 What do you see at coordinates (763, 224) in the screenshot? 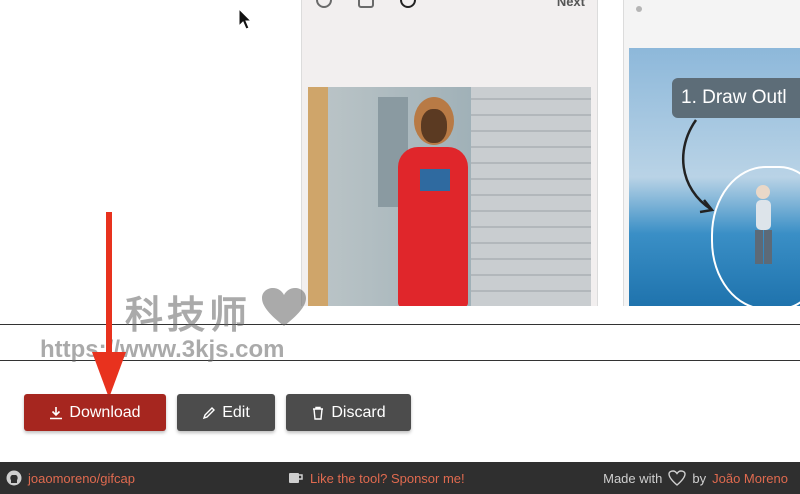
I see `jumping-kid-figure` at bounding box center [763, 224].